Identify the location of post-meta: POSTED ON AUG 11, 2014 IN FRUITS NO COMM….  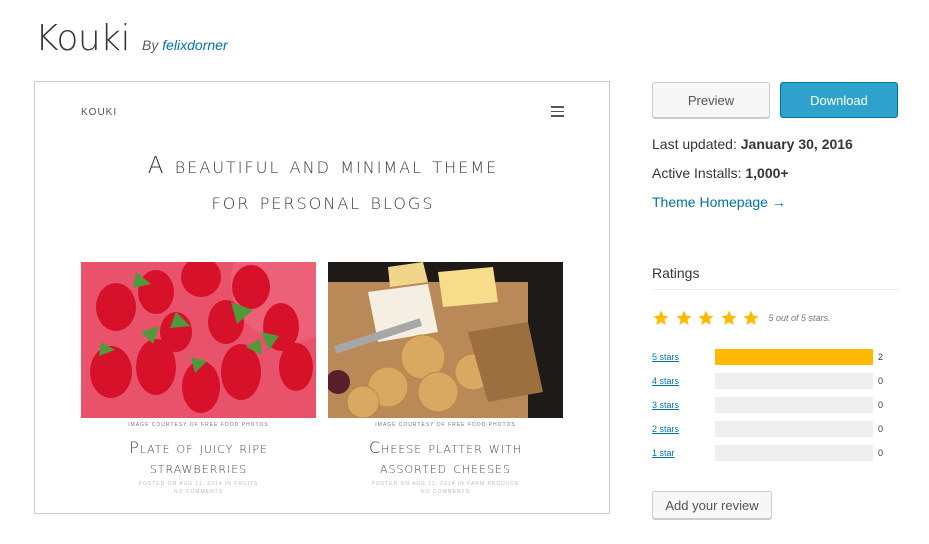
(198, 488).